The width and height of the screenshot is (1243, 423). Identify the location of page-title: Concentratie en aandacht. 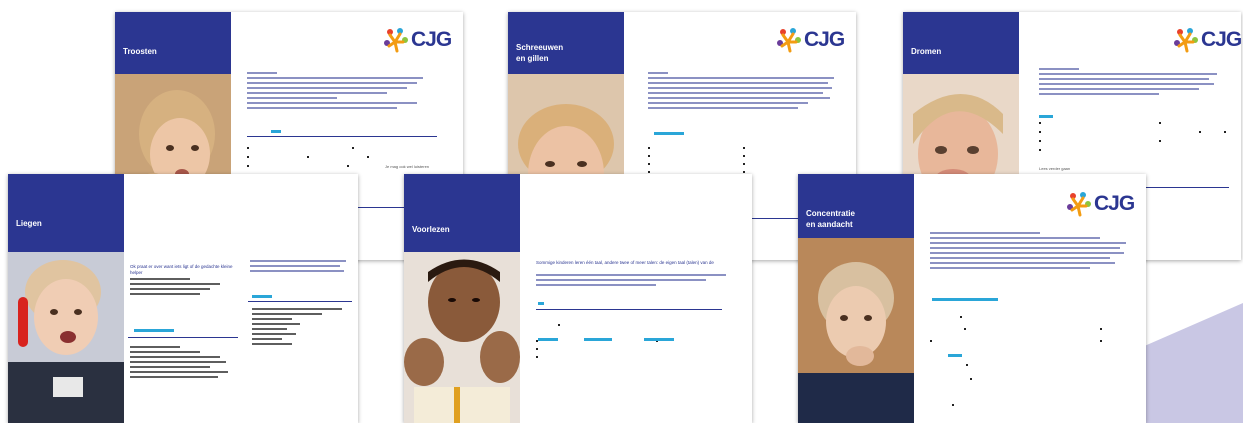
(830, 219).